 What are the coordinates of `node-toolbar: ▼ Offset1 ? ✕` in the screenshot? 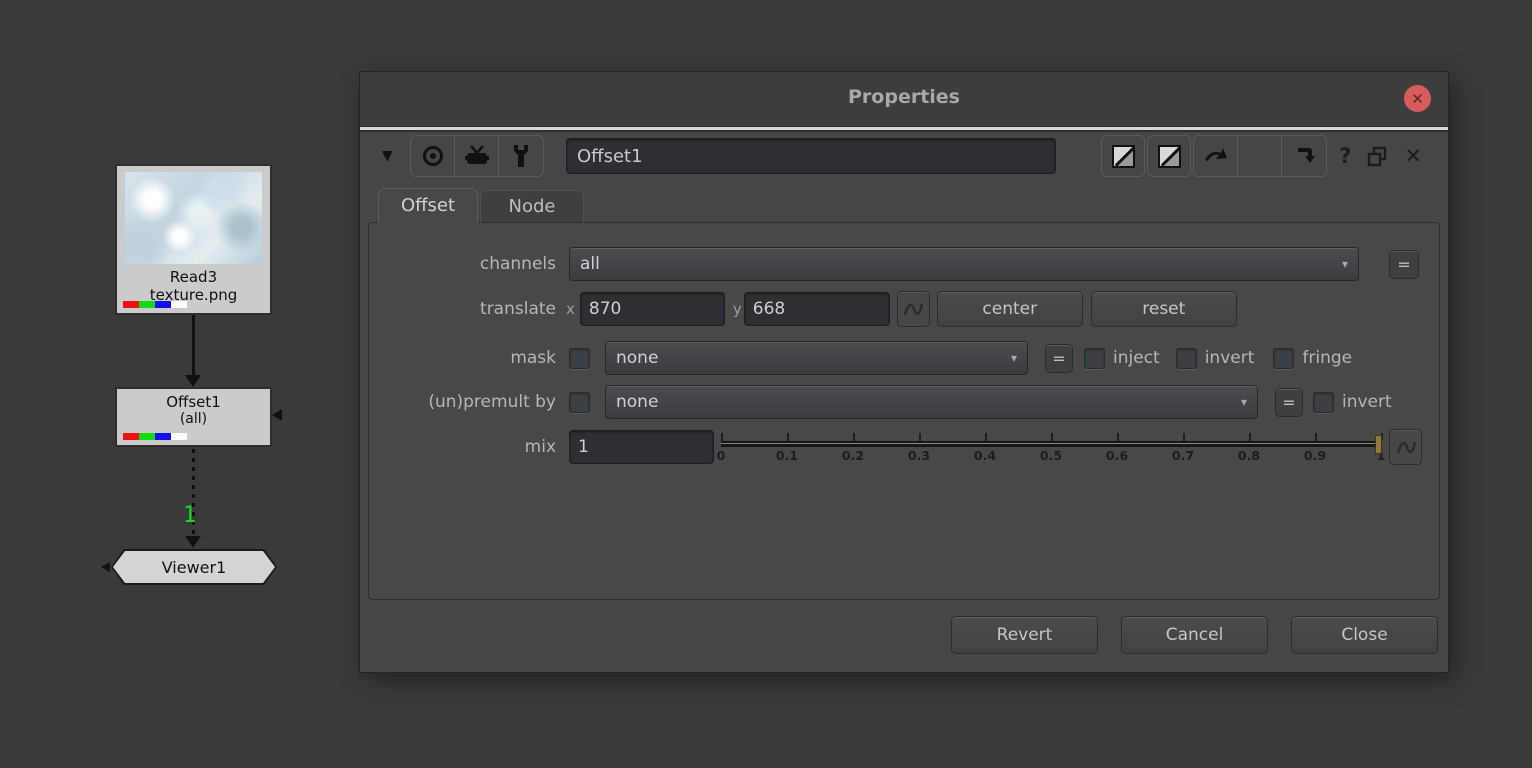 It's located at (904, 156).